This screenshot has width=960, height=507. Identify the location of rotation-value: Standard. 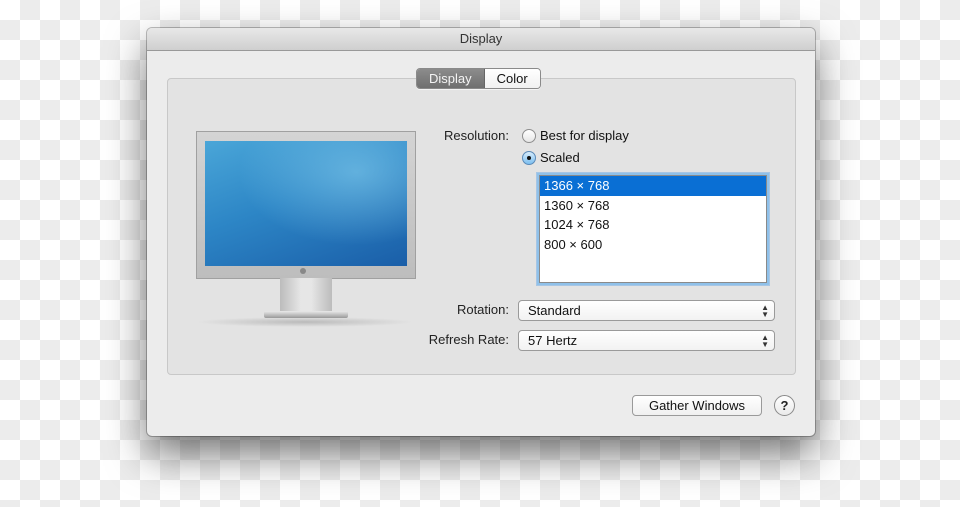
(554, 310).